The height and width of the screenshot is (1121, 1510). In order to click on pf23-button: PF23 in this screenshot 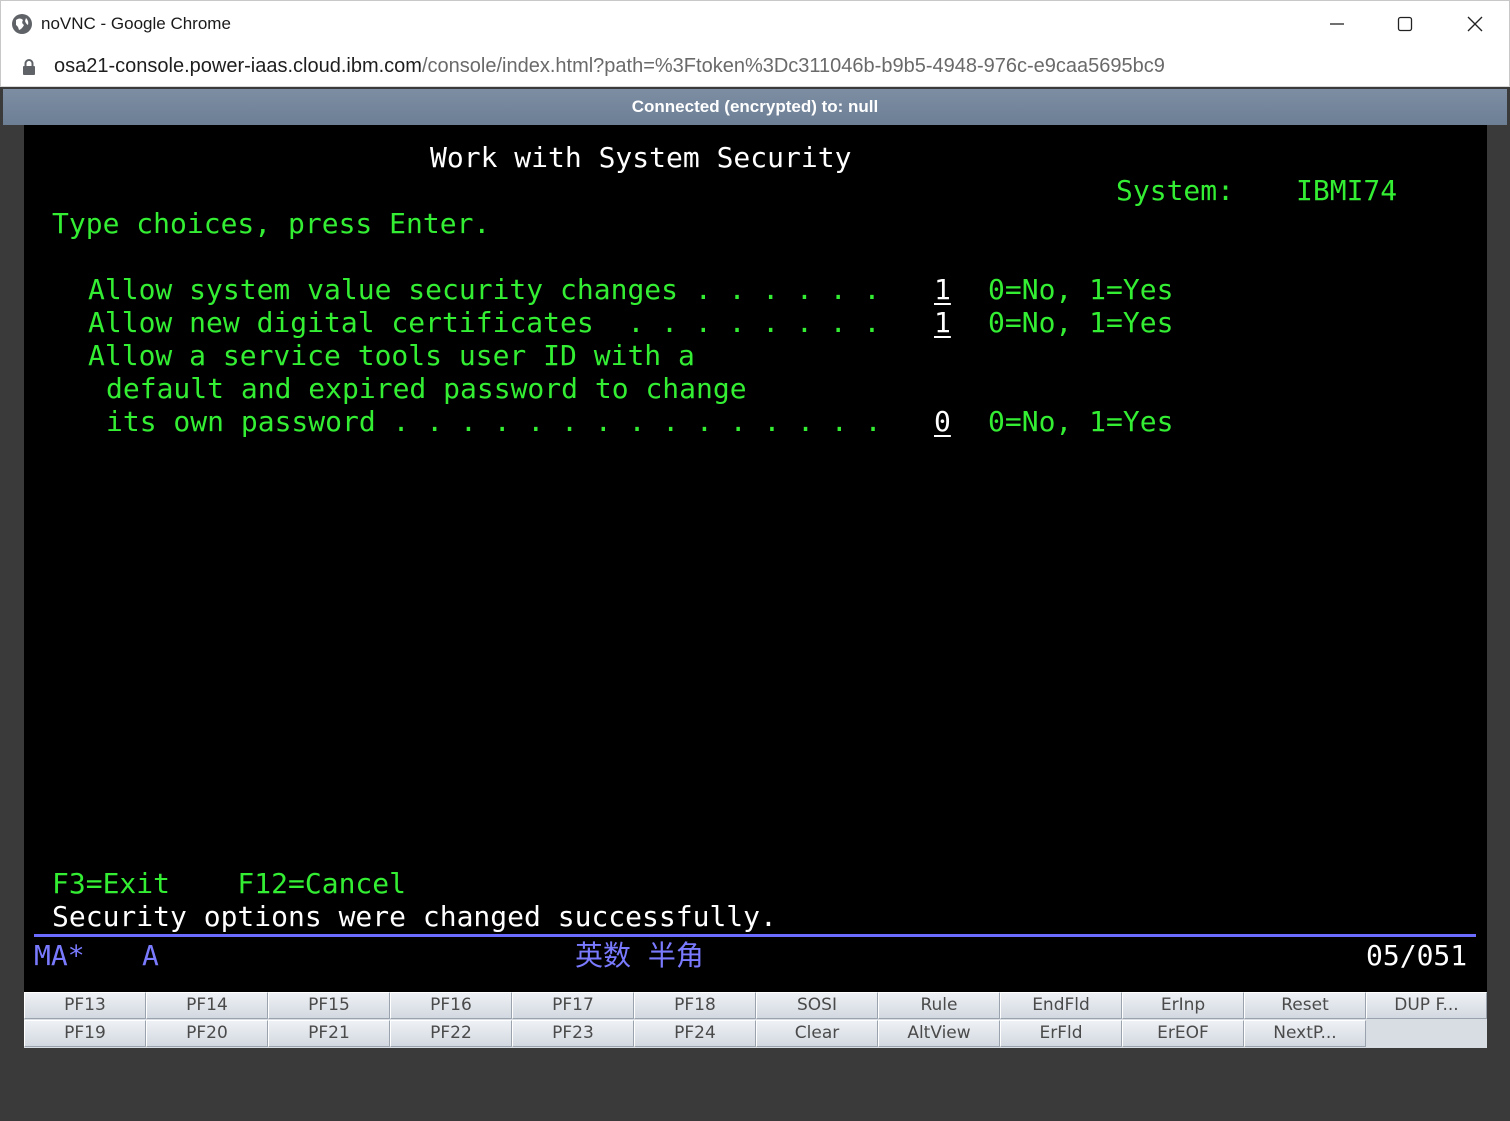, I will do `click(573, 1033)`.